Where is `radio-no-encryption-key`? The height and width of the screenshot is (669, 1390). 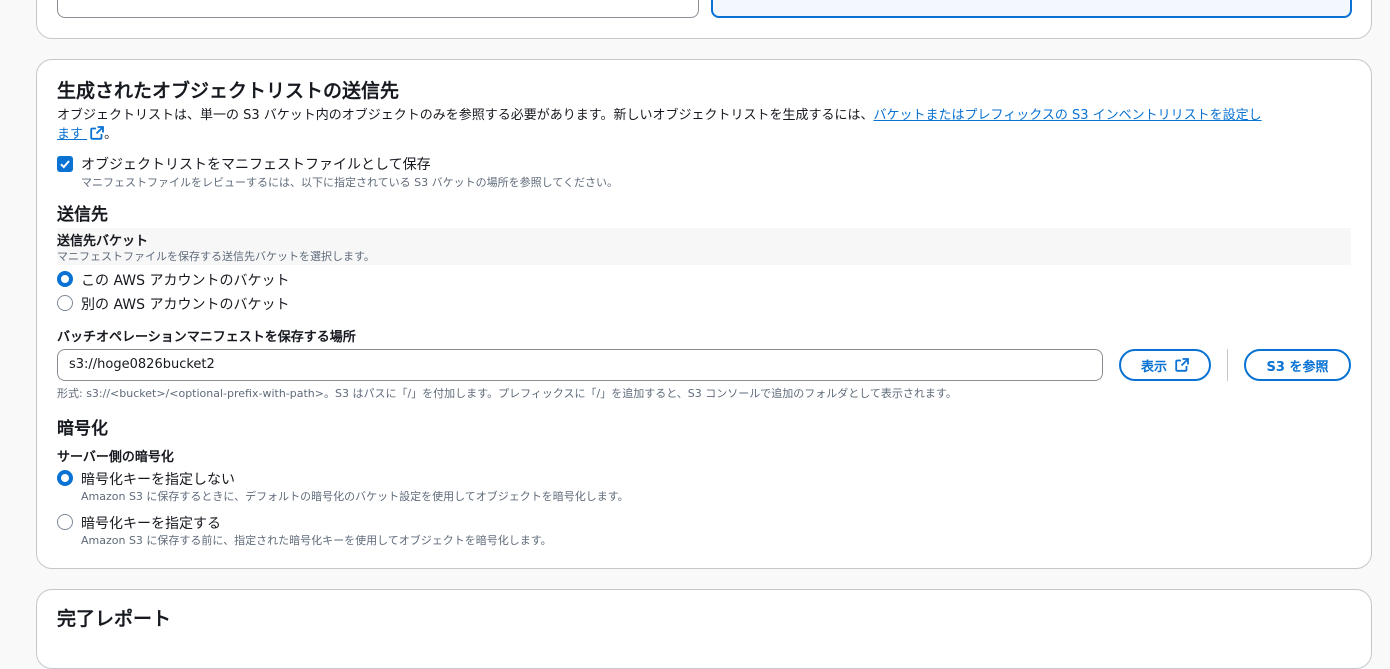 radio-no-encryption-key is located at coordinates (65, 478).